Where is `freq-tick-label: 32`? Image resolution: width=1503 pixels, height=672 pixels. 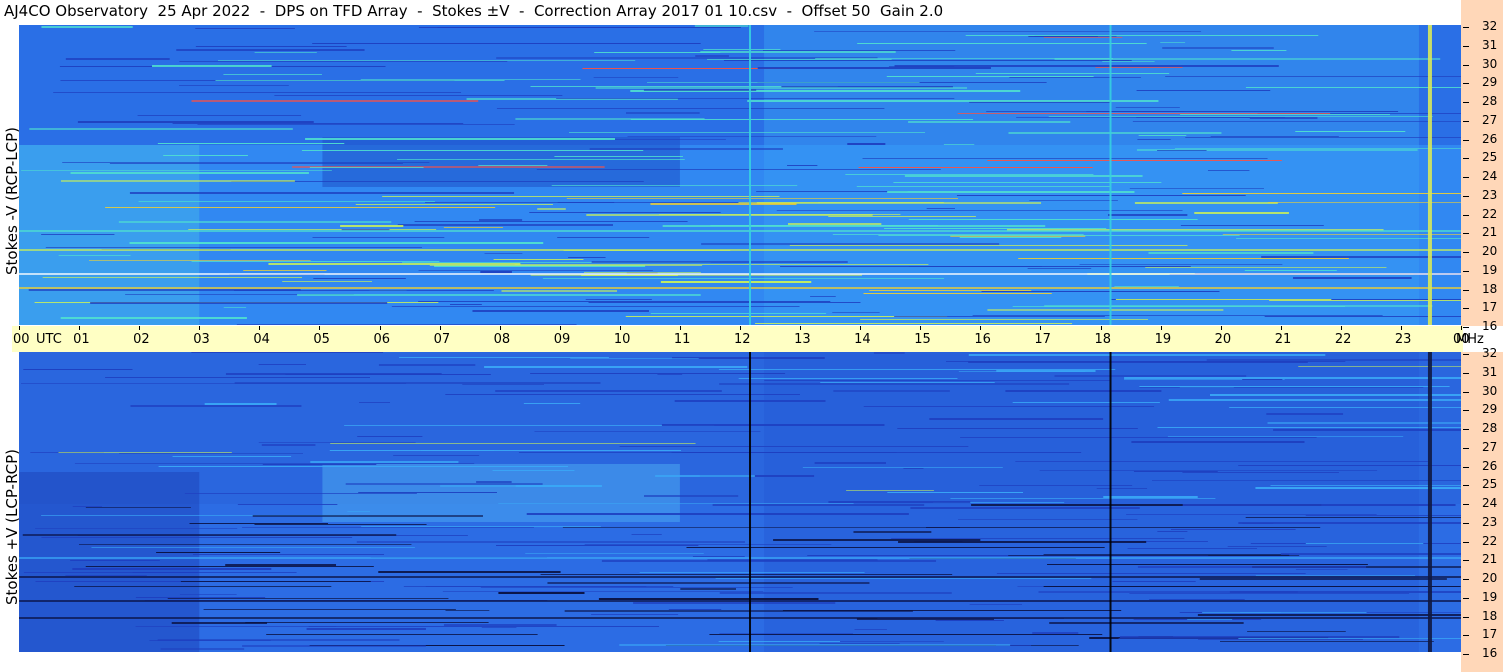 freq-tick-label: 32 is located at coordinates (1490, 353).